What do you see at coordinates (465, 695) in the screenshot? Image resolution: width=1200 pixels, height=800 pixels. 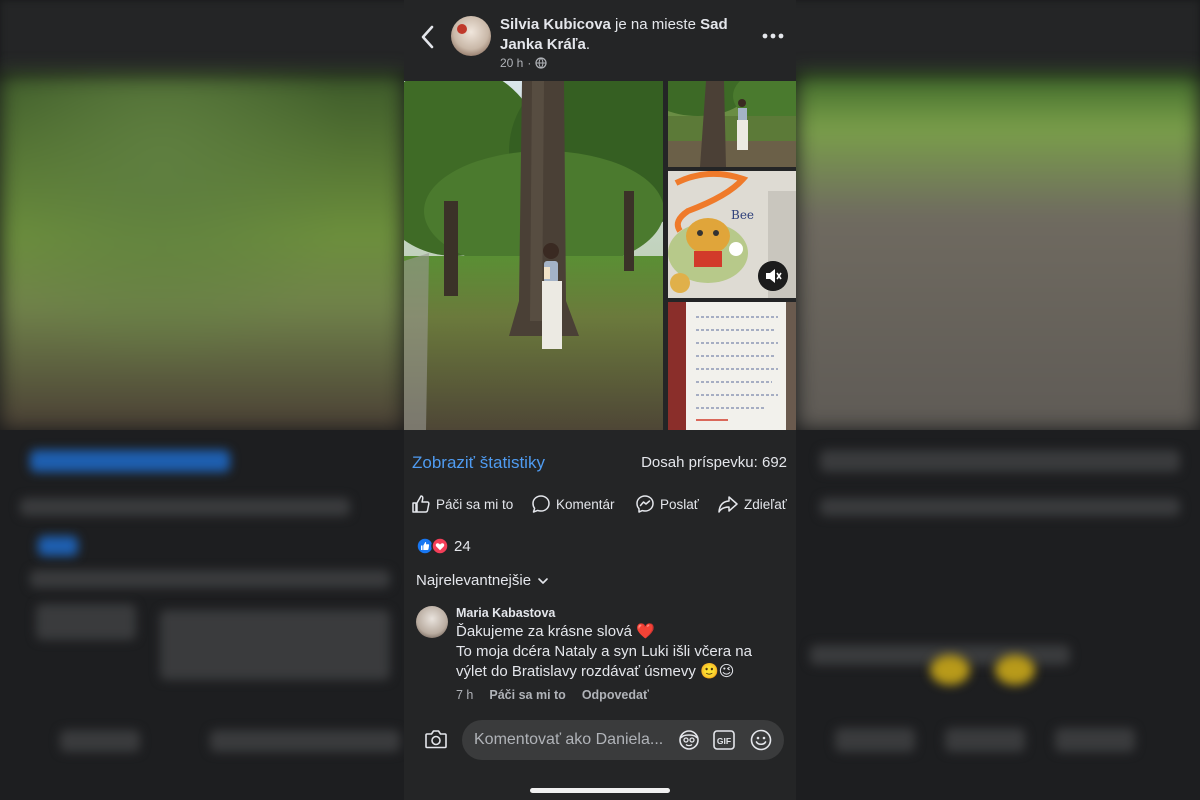 I see `comment-time: 7 h` at bounding box center [465, 695].